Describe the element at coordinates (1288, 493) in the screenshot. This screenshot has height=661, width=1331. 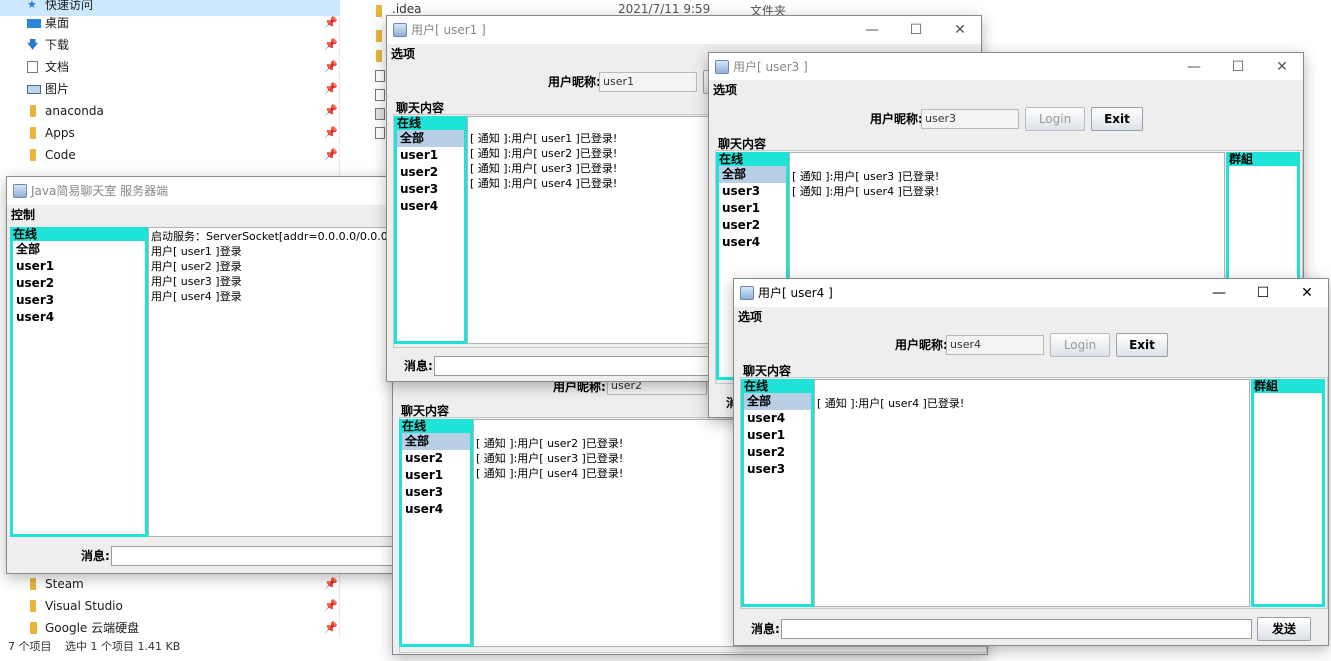
I see `group-list: 群組` at that location.